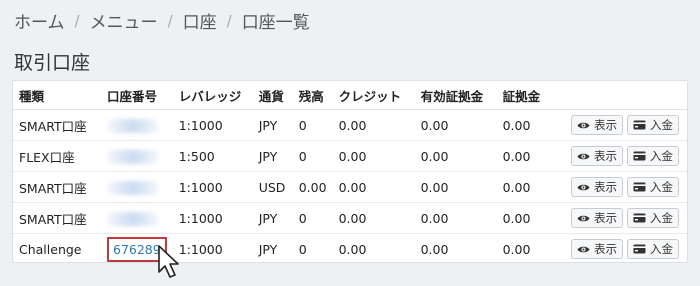  What do you see at coordinates (137, 95) in the screenshot?
I see `header-account-number: 口座番号` at bounding box center [137, 95].